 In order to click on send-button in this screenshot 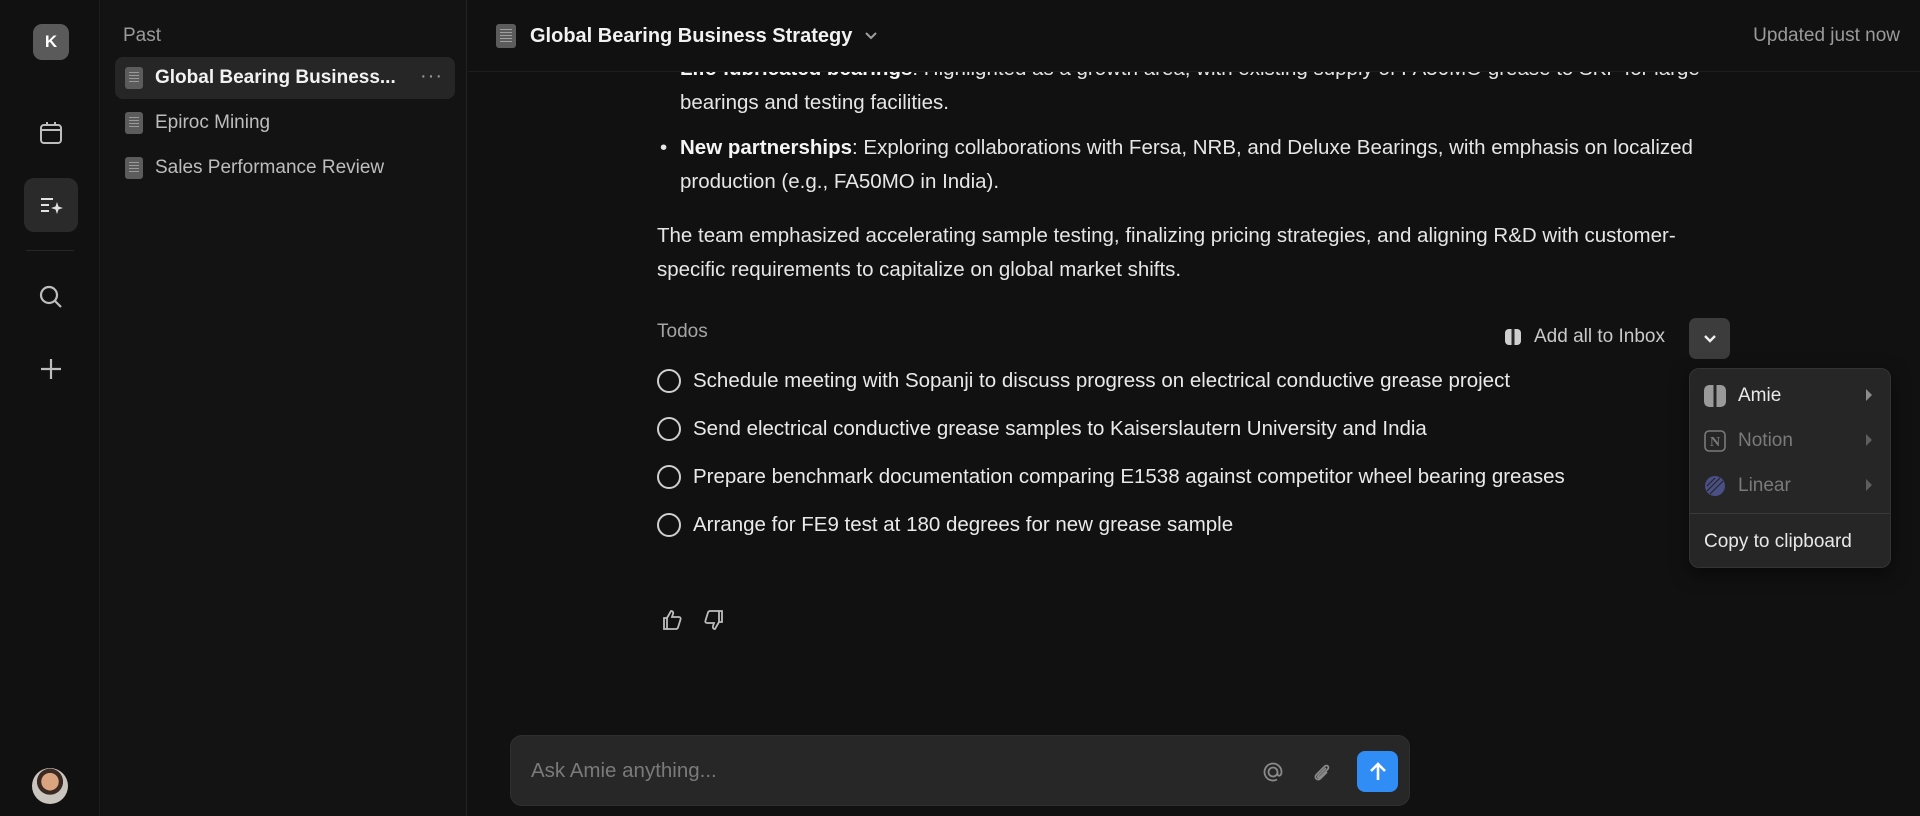, I will do `click(1377, 771)`.